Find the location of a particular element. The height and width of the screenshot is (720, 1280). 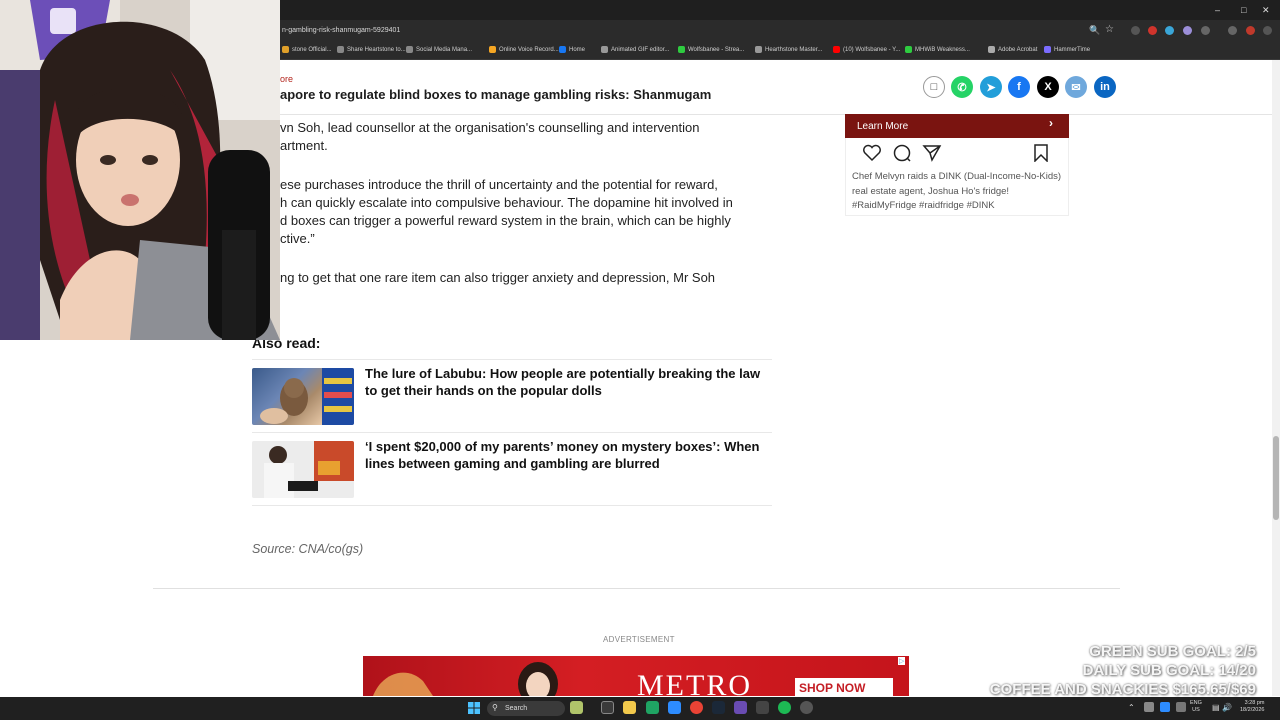

sheets-icon is located at coordinates (652, 707).